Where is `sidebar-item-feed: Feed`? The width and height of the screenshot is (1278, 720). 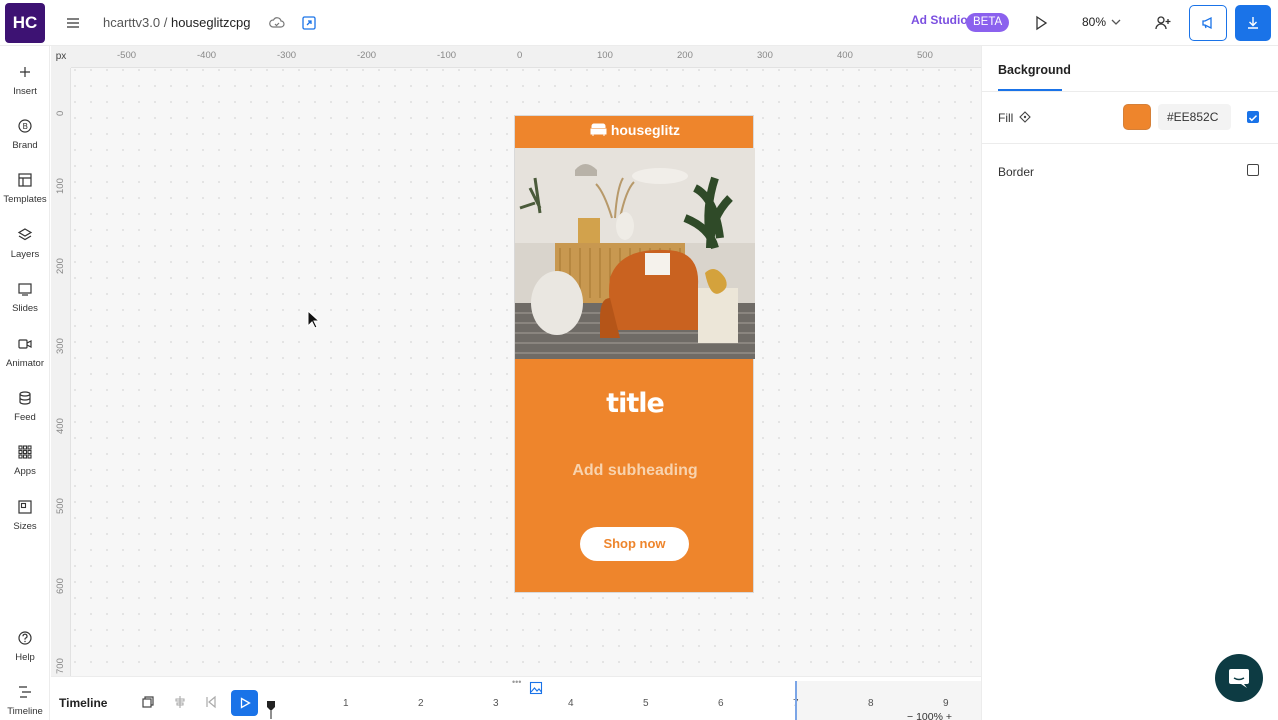
sidebar-item-feed: Feed is located at coordinates (25, 411).